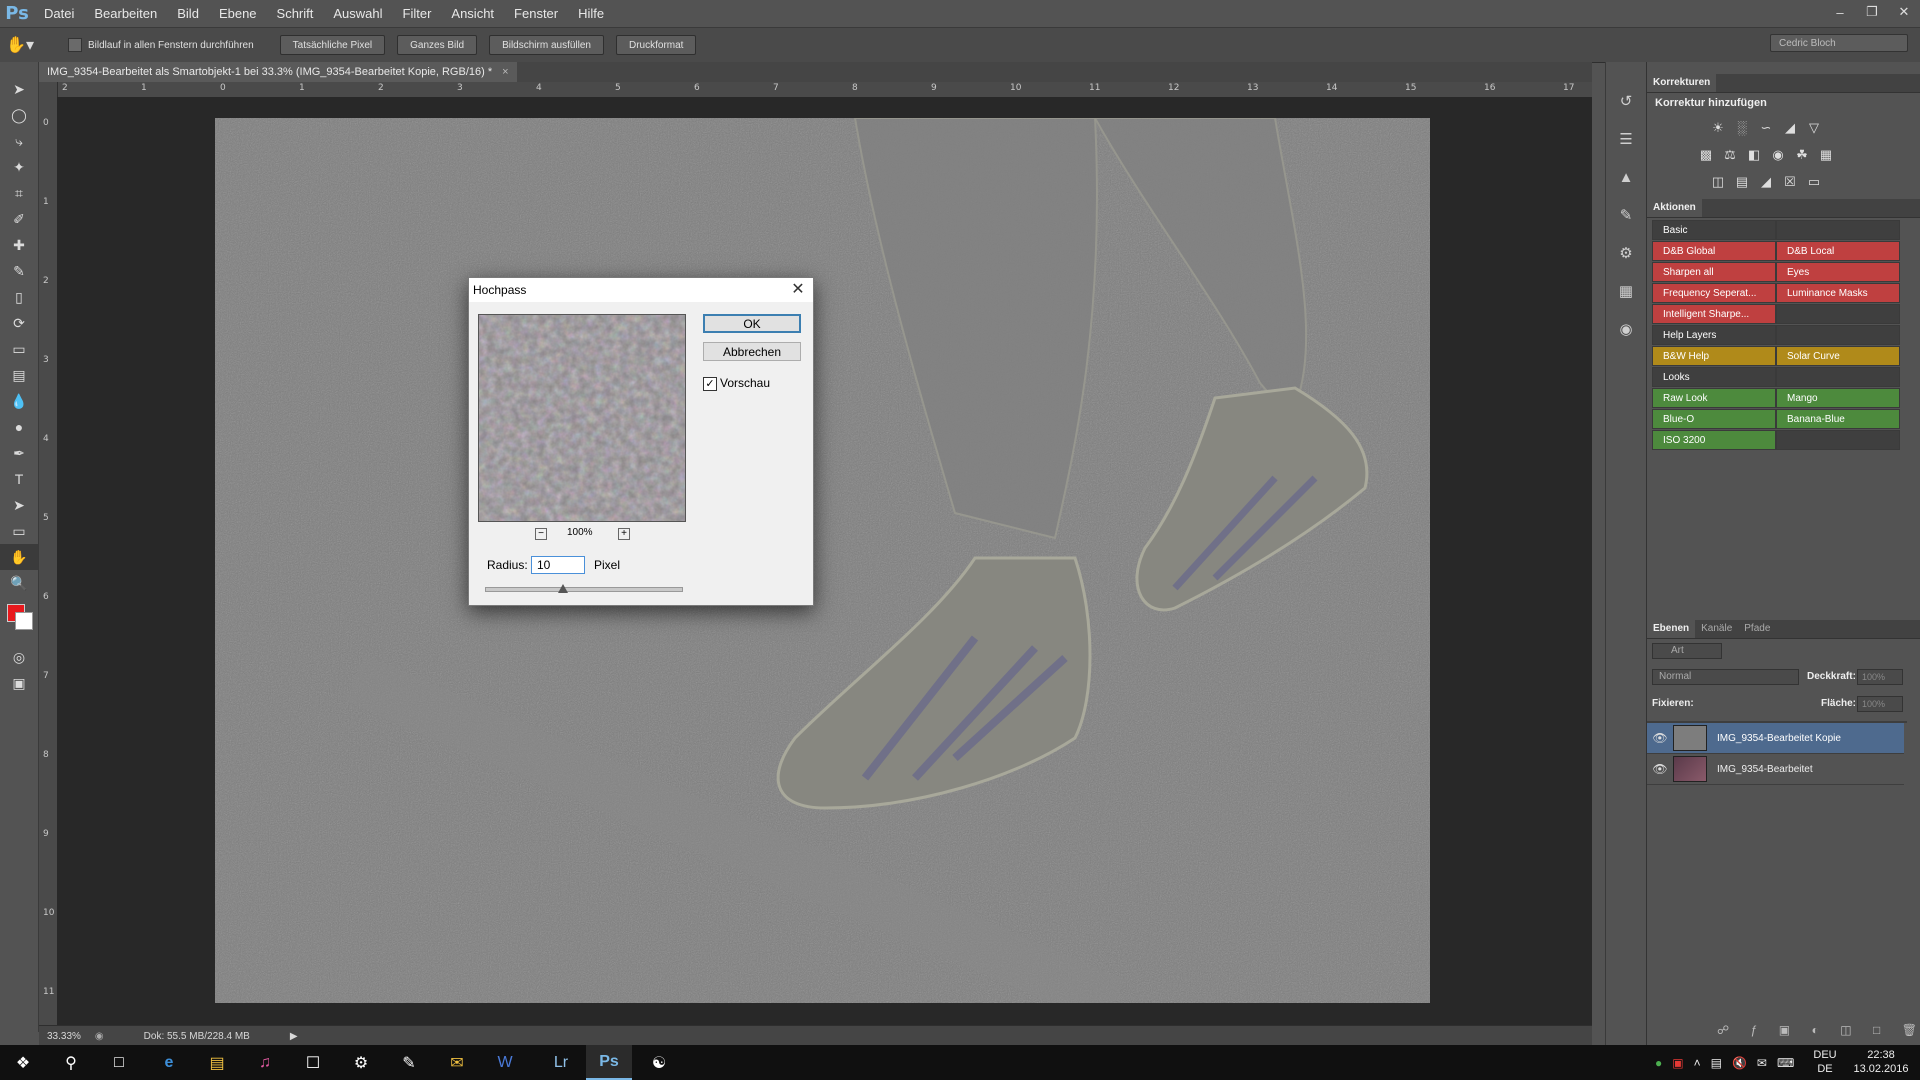 The image size is (1920, 1080). What do you see at coordinates (1714, 251) in the screenshot?
I see `action-item: D&B Global` at bounding box center [1714, 251].